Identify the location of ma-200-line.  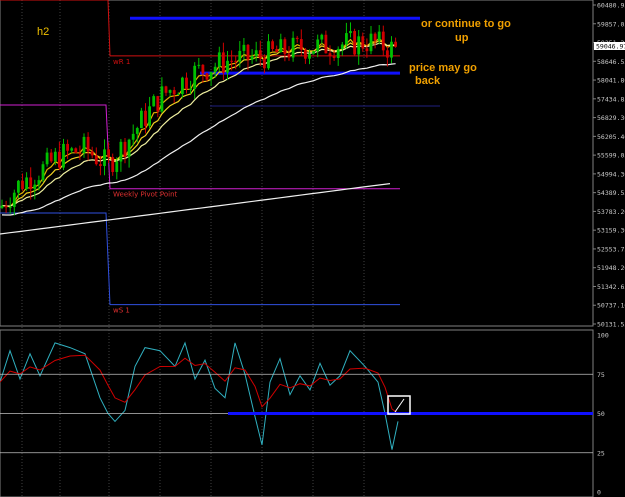
(195, 209).